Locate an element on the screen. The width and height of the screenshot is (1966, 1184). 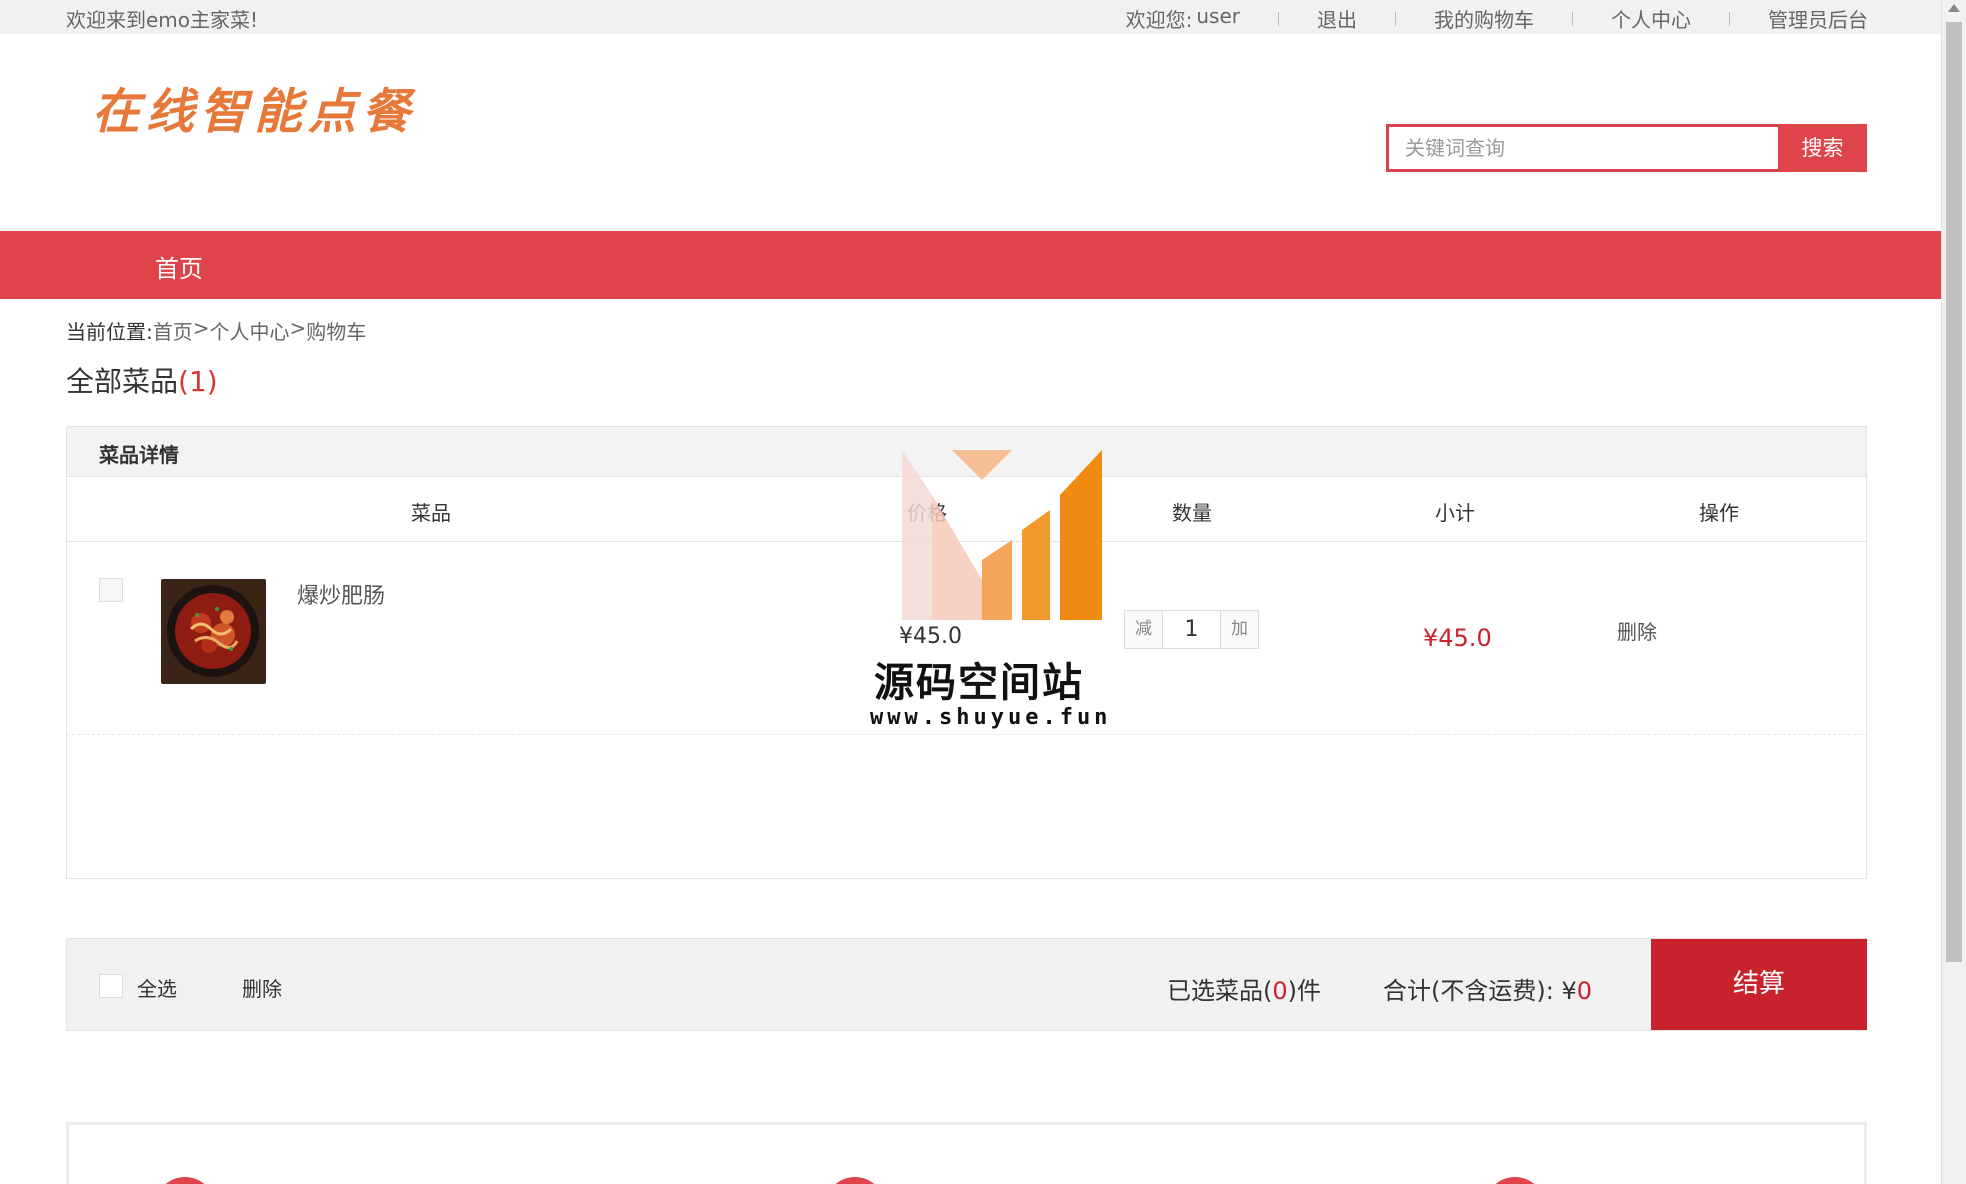
item-subtotal: ¥45.0 is located at coordinates (1457, 638).